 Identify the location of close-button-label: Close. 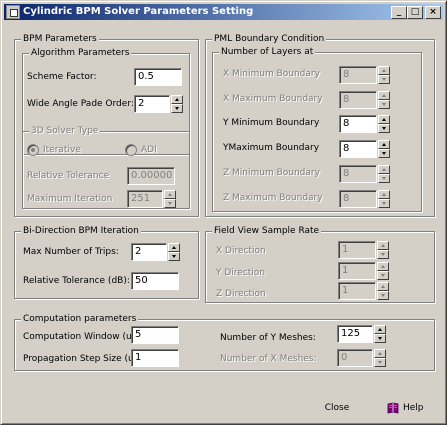
(337, 408).